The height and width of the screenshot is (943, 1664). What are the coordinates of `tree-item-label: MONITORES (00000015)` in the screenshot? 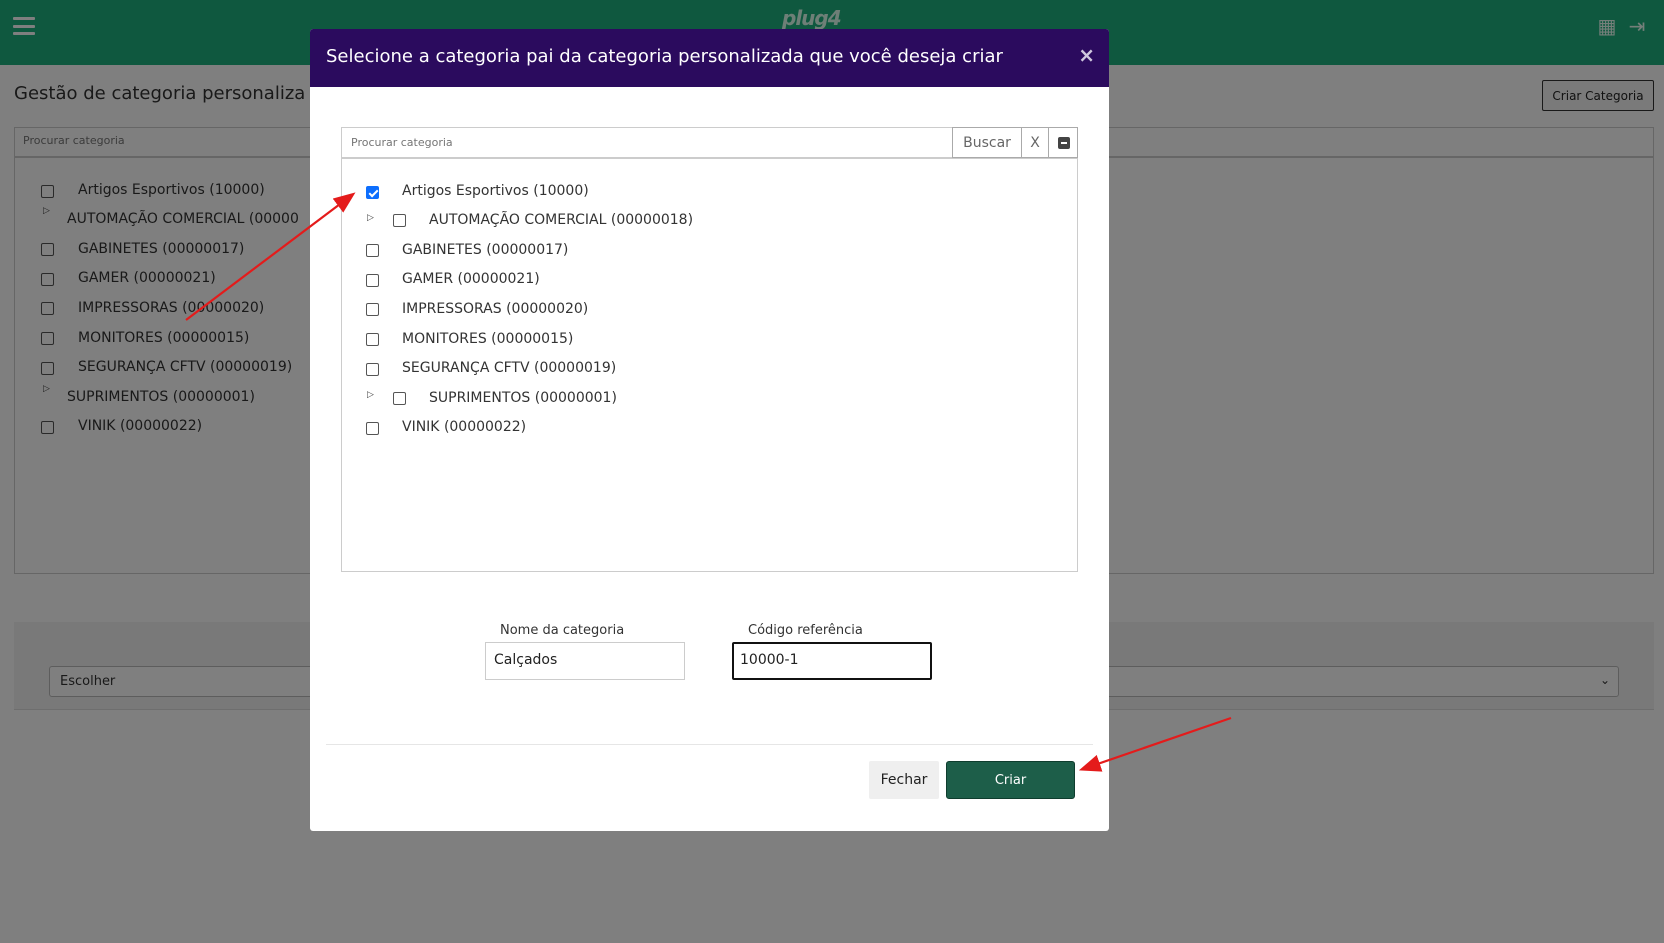 It's located at (487, 339).